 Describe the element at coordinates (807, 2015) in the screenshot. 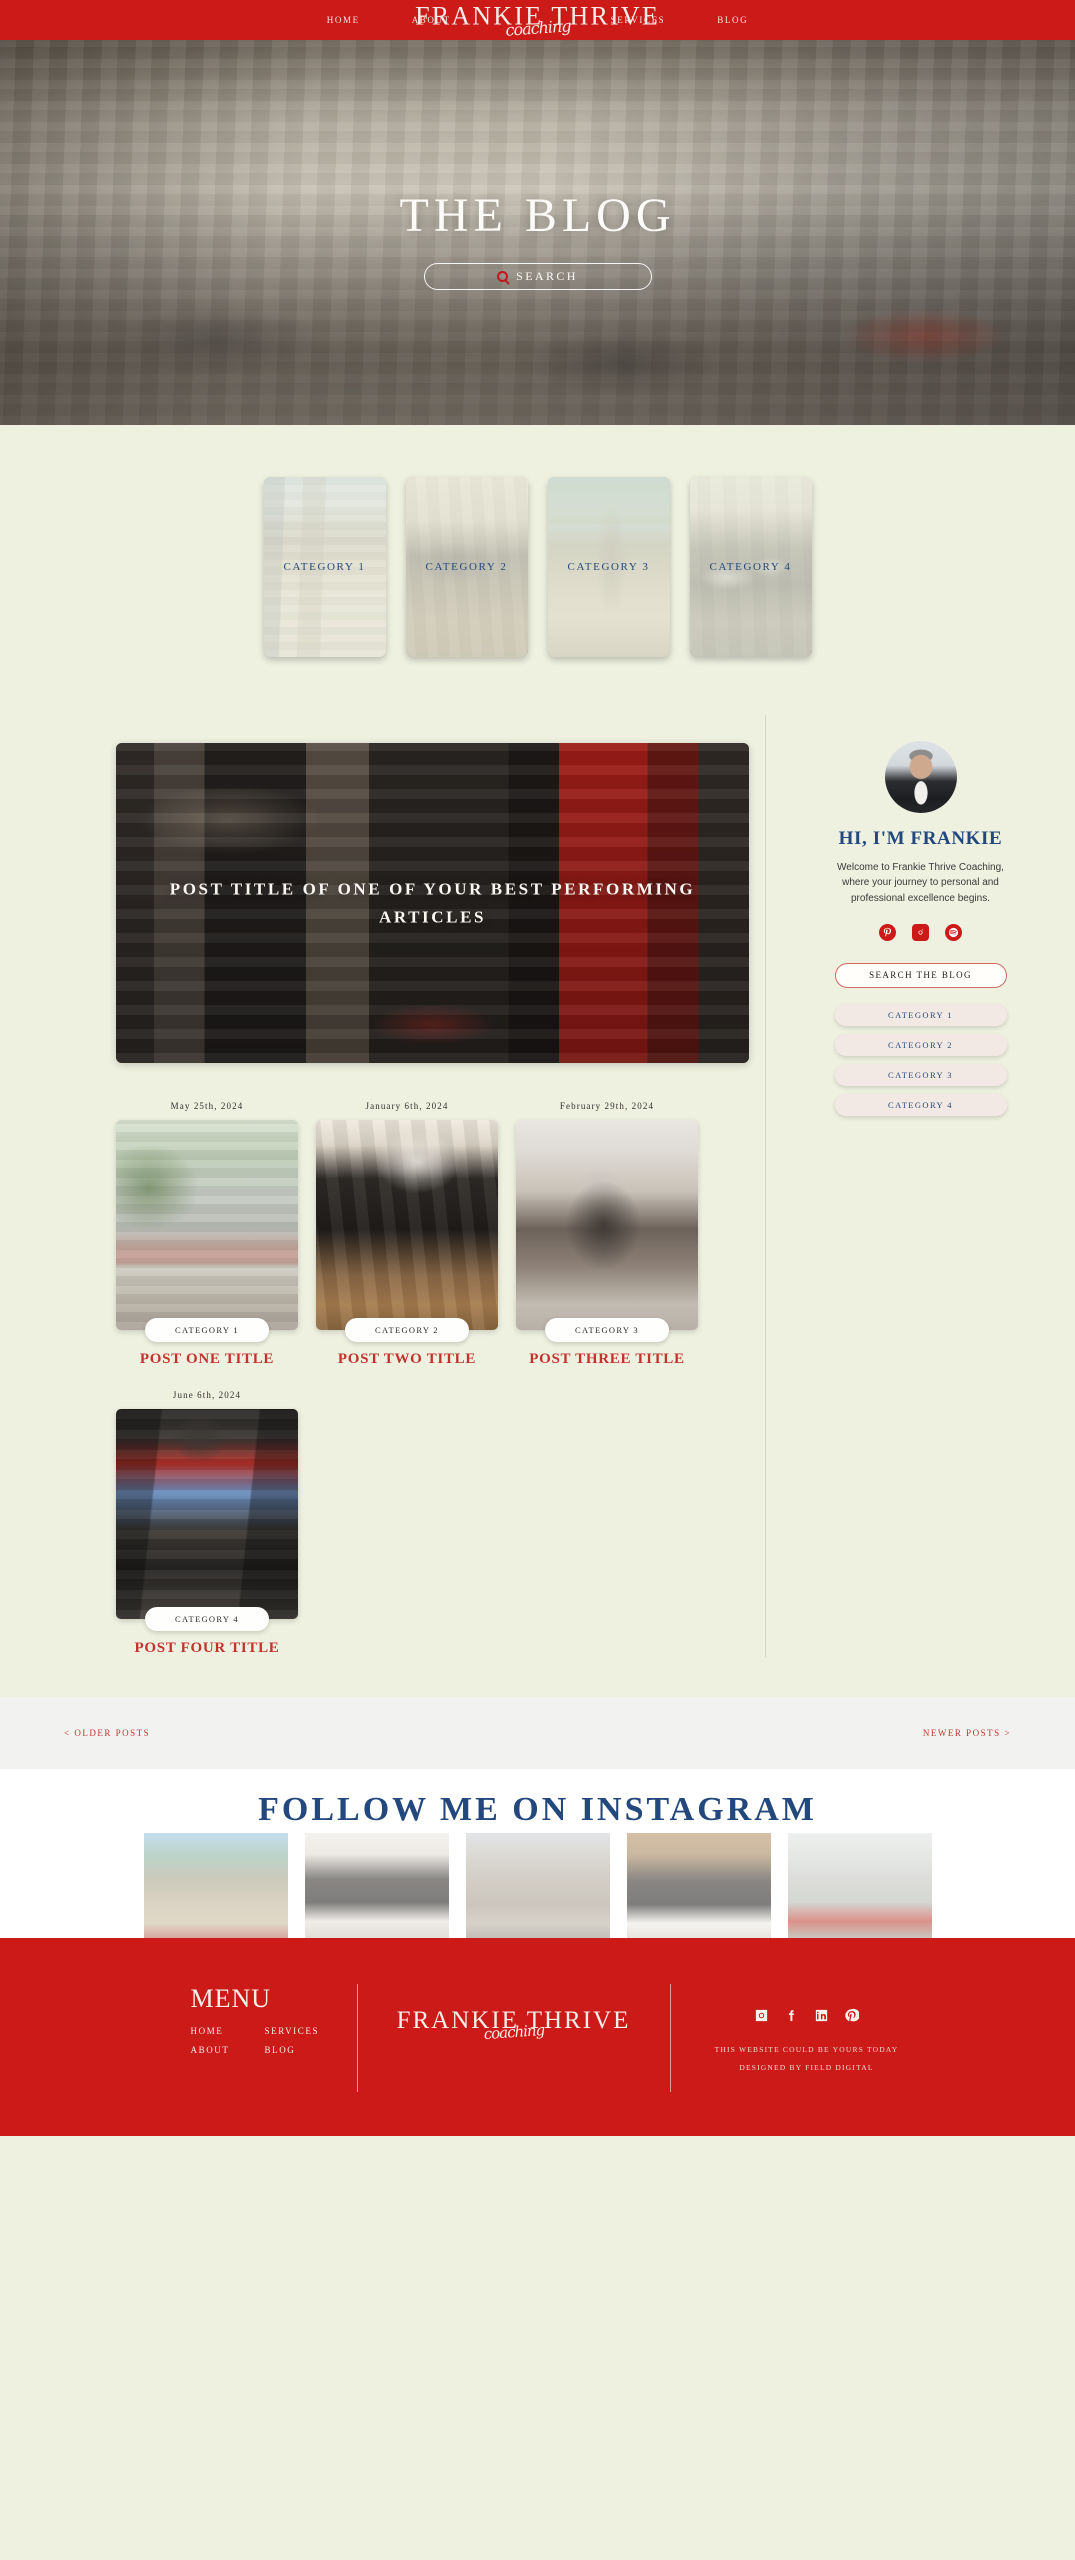

I see `footer-social-links` at that location.